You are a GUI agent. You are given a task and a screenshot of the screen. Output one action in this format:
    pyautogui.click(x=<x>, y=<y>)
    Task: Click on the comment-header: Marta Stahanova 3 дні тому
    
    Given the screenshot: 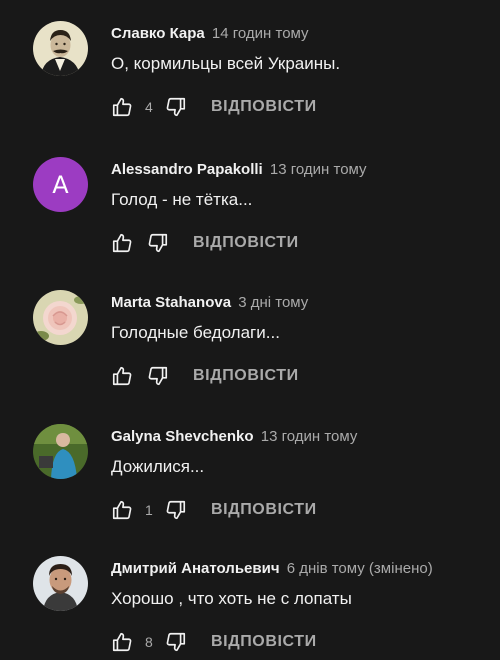 What is the action you would take?
    pyautogui.click(x=209, y=303)
    